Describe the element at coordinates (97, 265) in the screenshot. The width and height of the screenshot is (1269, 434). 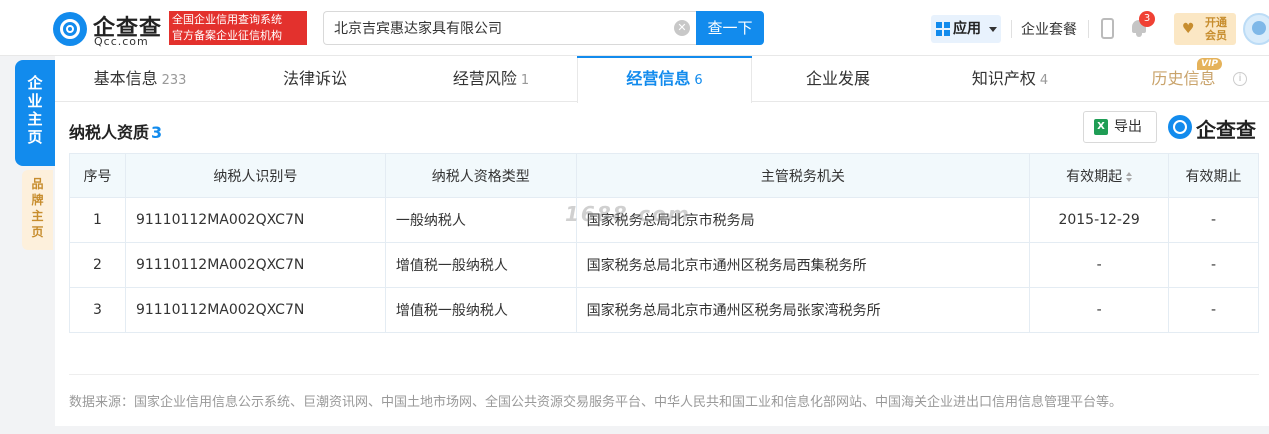
I see `table-cell: 2` at that location.